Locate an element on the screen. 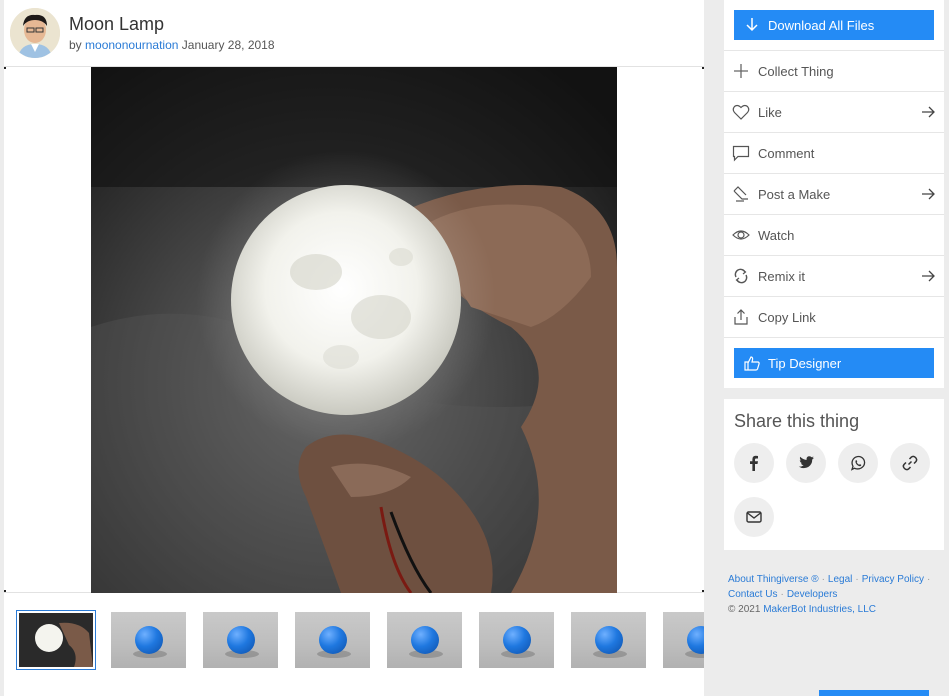  publish-date: January 28, 2018 is located at coordinates (228, 45).